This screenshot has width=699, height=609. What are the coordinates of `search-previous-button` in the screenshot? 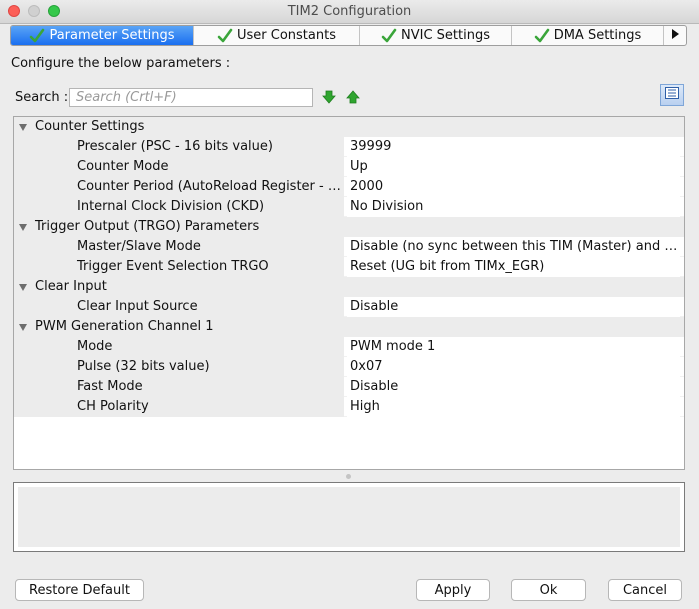 It's located at (353, 97).